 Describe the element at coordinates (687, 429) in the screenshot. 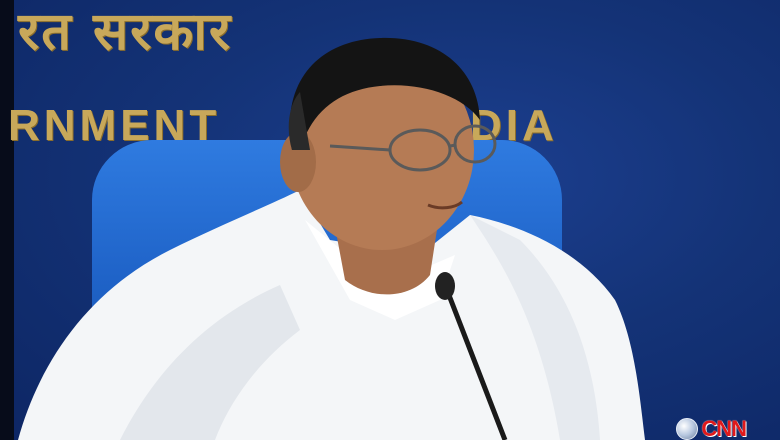

I see `globe-icon` at that location.